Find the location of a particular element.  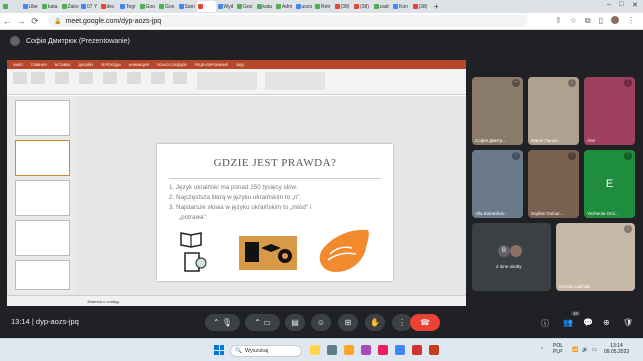

cornucopia-icon is located at coordinates (344, 250).